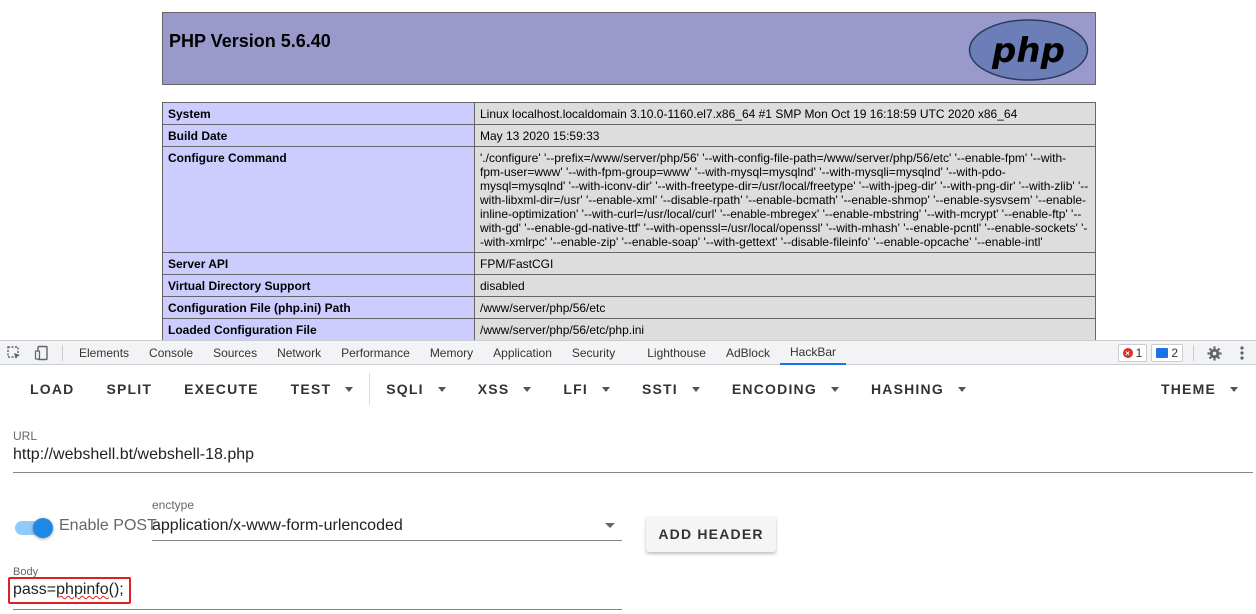 The width and height of the screenshot is (1256, 614). Describe the element at coordinates (1127, 353) in the screenshot. I see `error-icon: ×` at that location.